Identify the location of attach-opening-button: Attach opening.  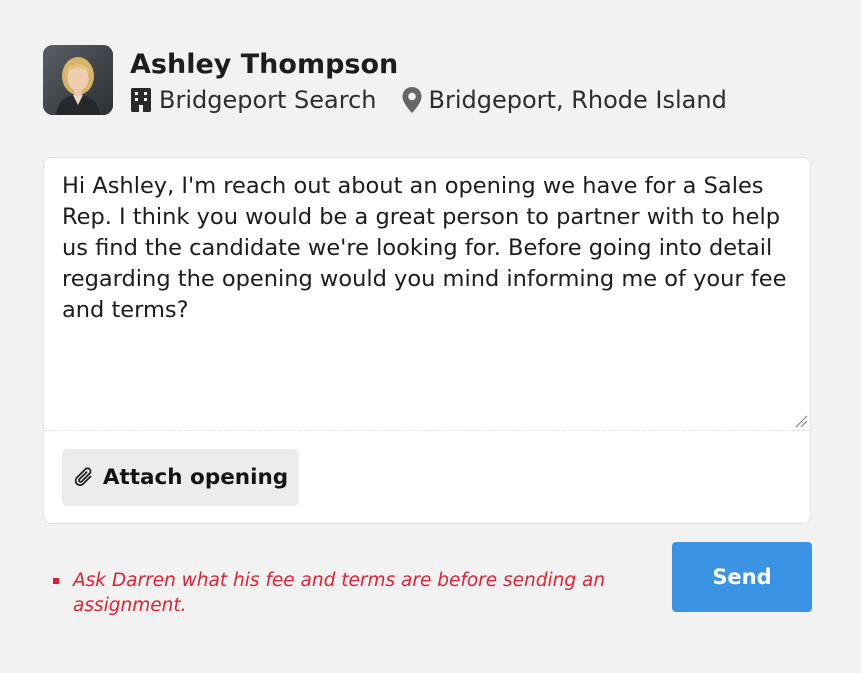
(180, 477).